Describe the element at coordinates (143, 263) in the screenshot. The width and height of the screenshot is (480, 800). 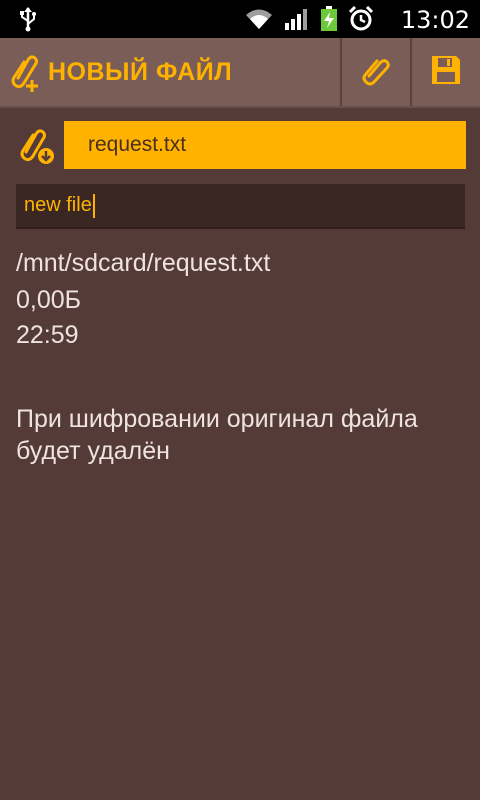
I see `file-path: /mnt/sdcard/request.txt` at that location.